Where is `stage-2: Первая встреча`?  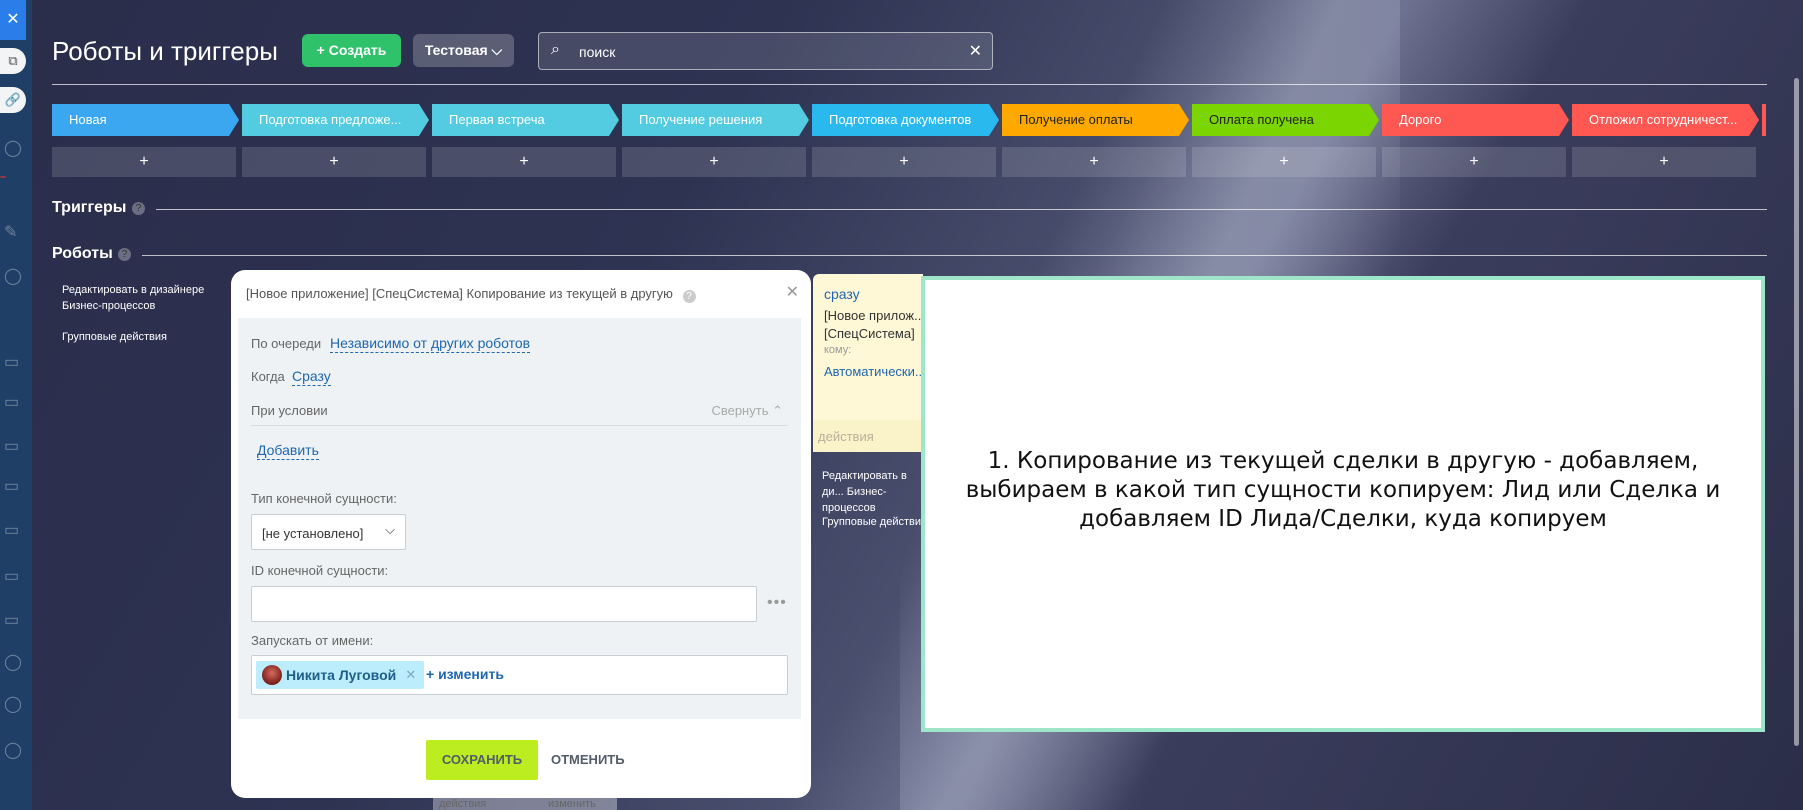 stage-2: Первая встреча is located at coordinates (525, 120).